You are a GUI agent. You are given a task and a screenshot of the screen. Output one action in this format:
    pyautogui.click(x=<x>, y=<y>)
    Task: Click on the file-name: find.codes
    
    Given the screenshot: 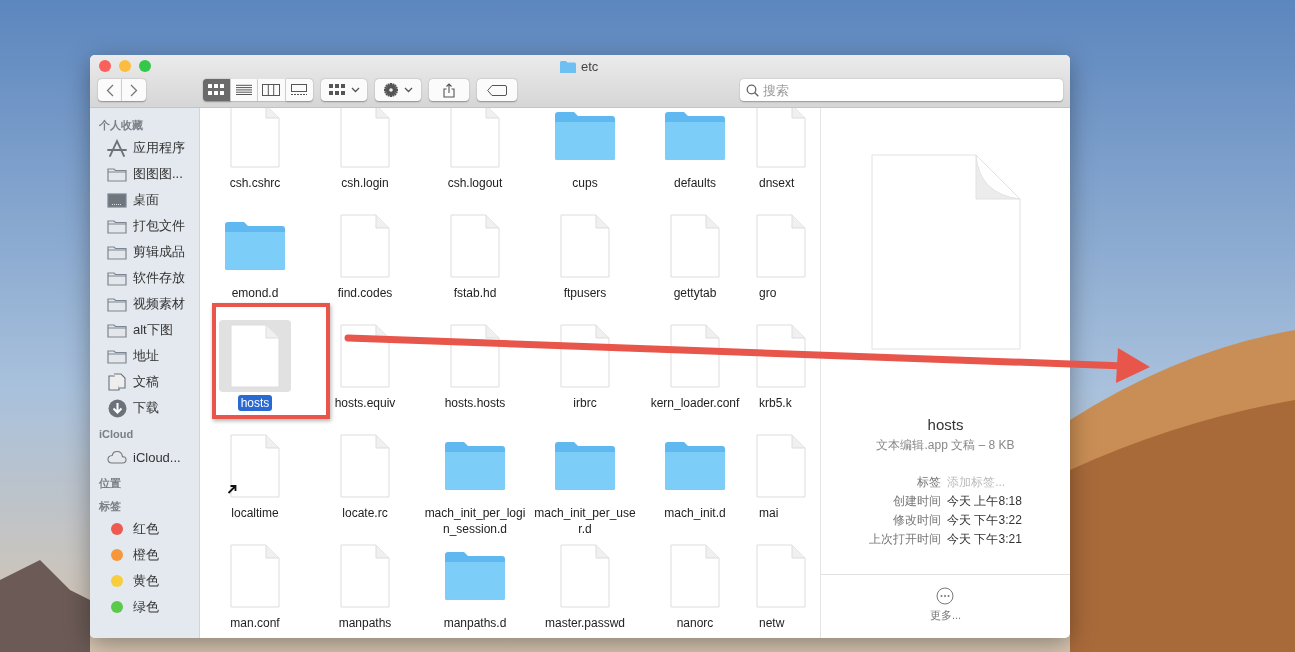 What is the action you would take?
    pyautogui.click(x=365, y=293)
    